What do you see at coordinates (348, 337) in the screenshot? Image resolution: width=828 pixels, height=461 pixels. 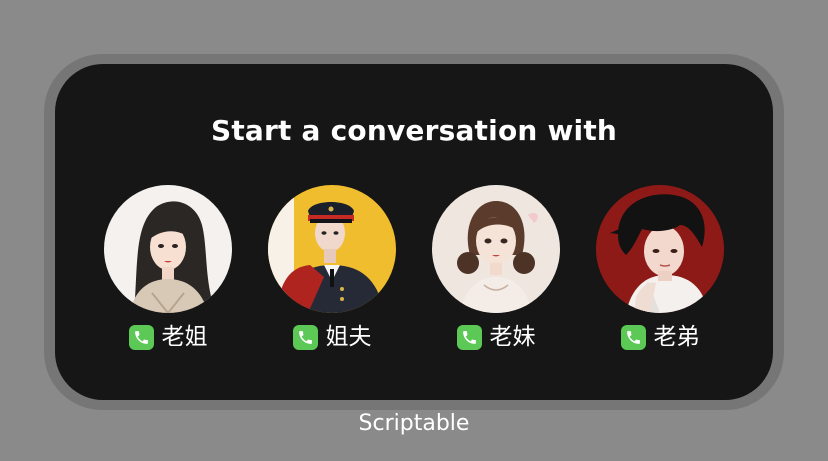 I see `contact-name: 姐夫` at bounding box center [348, 337].